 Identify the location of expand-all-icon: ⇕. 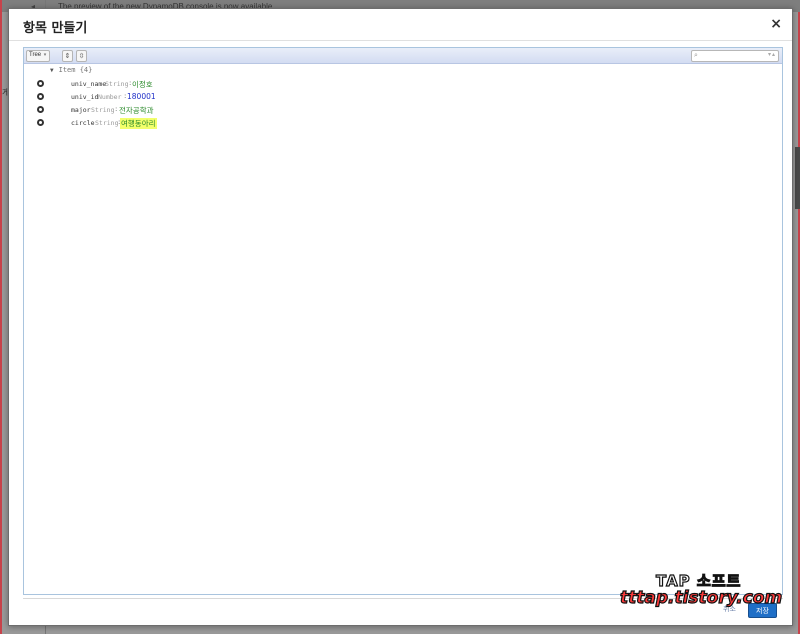
(67, 56).